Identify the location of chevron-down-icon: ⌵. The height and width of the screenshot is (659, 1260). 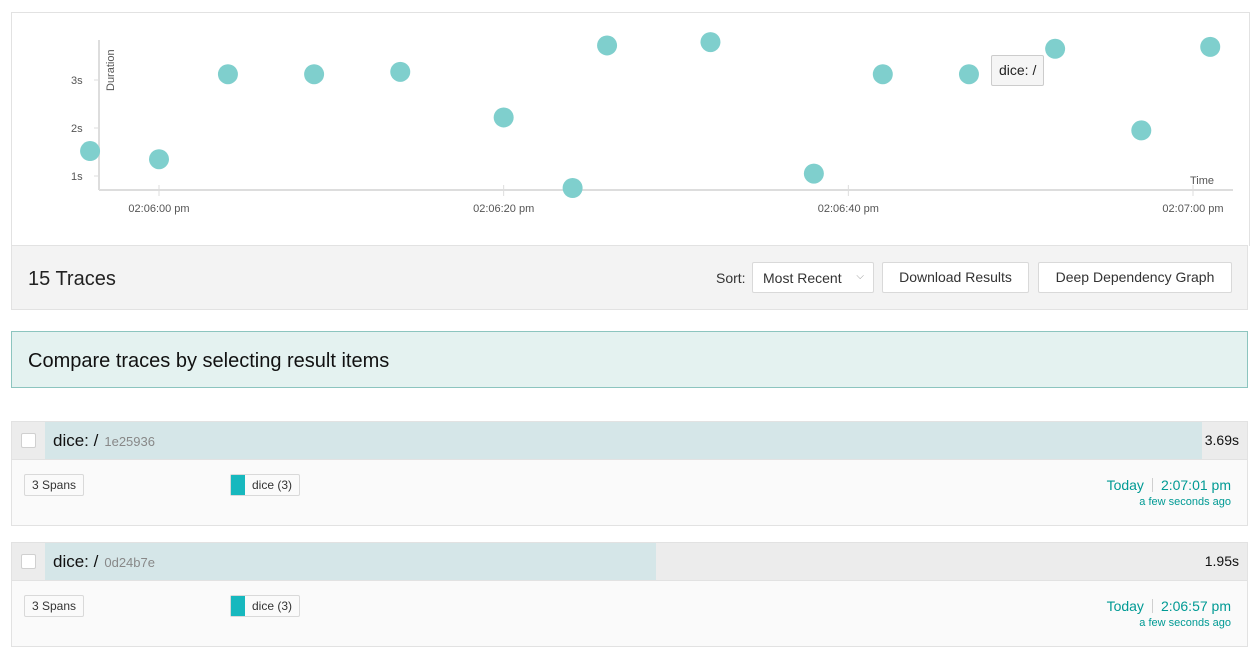
(860, 276).